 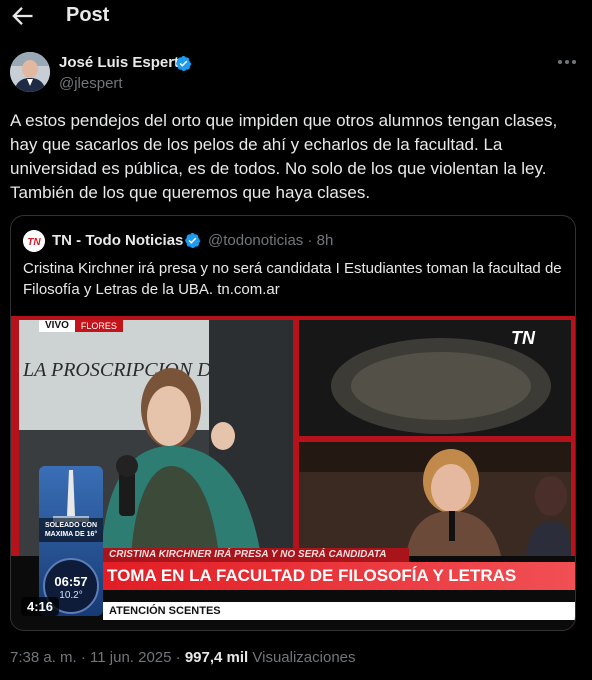 What do you see at coordinates (567, 62) in the screenshot?
I see `more-options-icon` at bounding box center [567, 62].